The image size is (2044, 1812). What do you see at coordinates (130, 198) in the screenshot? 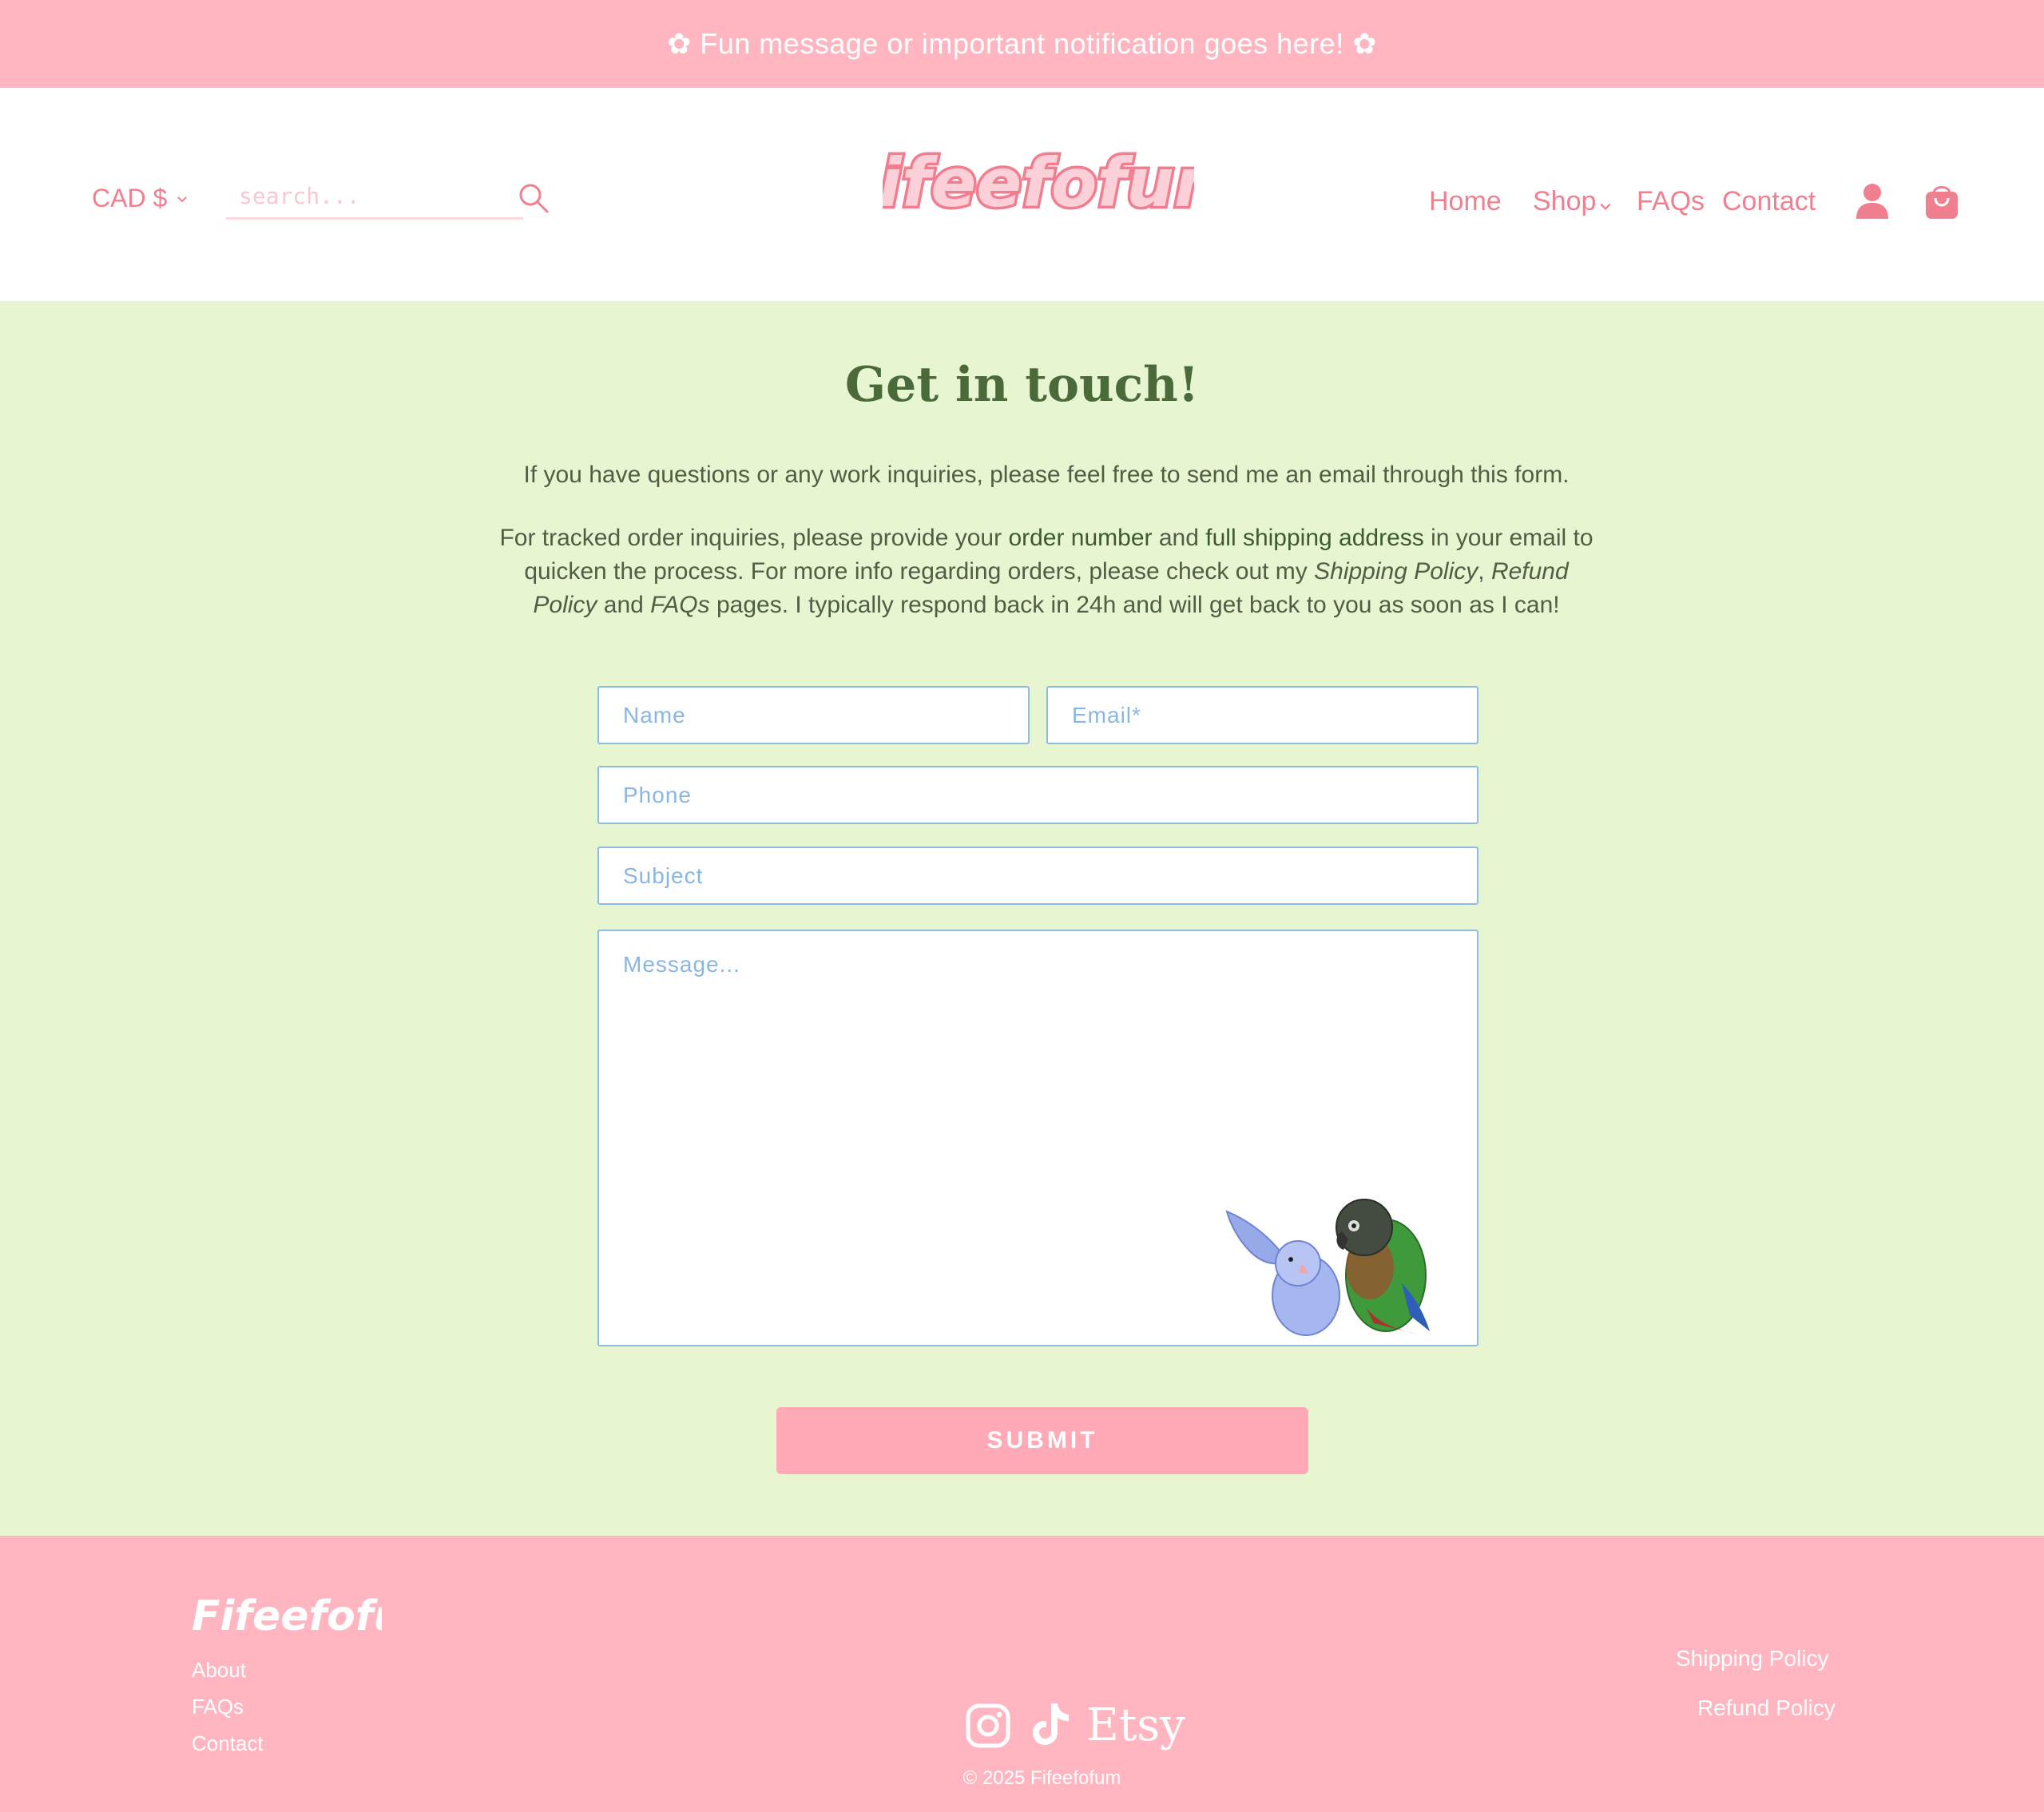
I see `currency-label: CAD $` at bounding box center [130, 198].